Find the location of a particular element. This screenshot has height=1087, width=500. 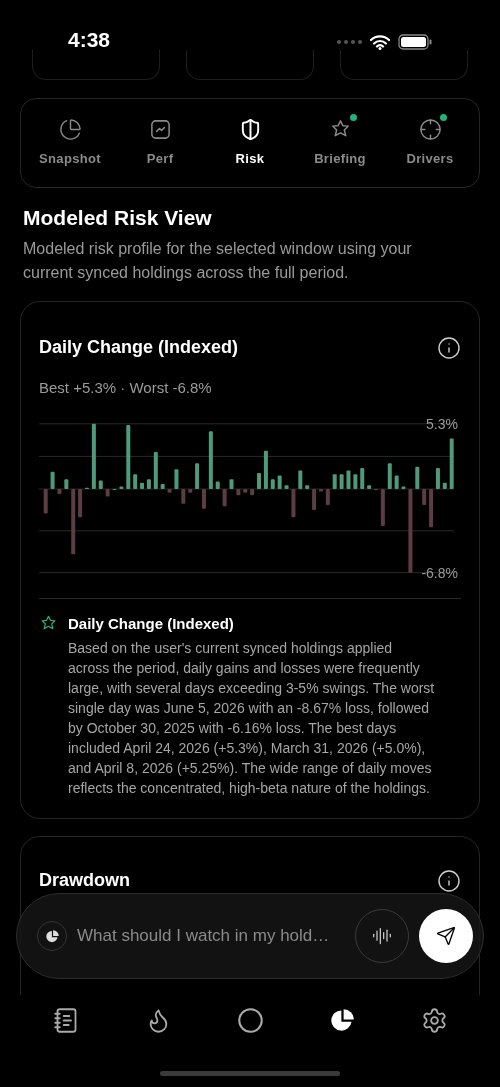

tab: Perf is located at coordinates (160, 143).